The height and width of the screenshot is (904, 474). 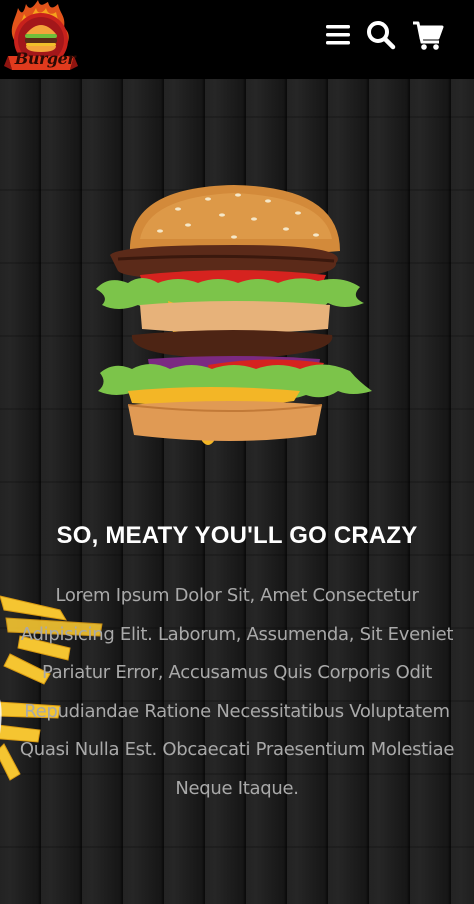 What do you see at coordinates (339, 35) in the screenshot?
I see `menu-icon` at bounding box center [339, 35].